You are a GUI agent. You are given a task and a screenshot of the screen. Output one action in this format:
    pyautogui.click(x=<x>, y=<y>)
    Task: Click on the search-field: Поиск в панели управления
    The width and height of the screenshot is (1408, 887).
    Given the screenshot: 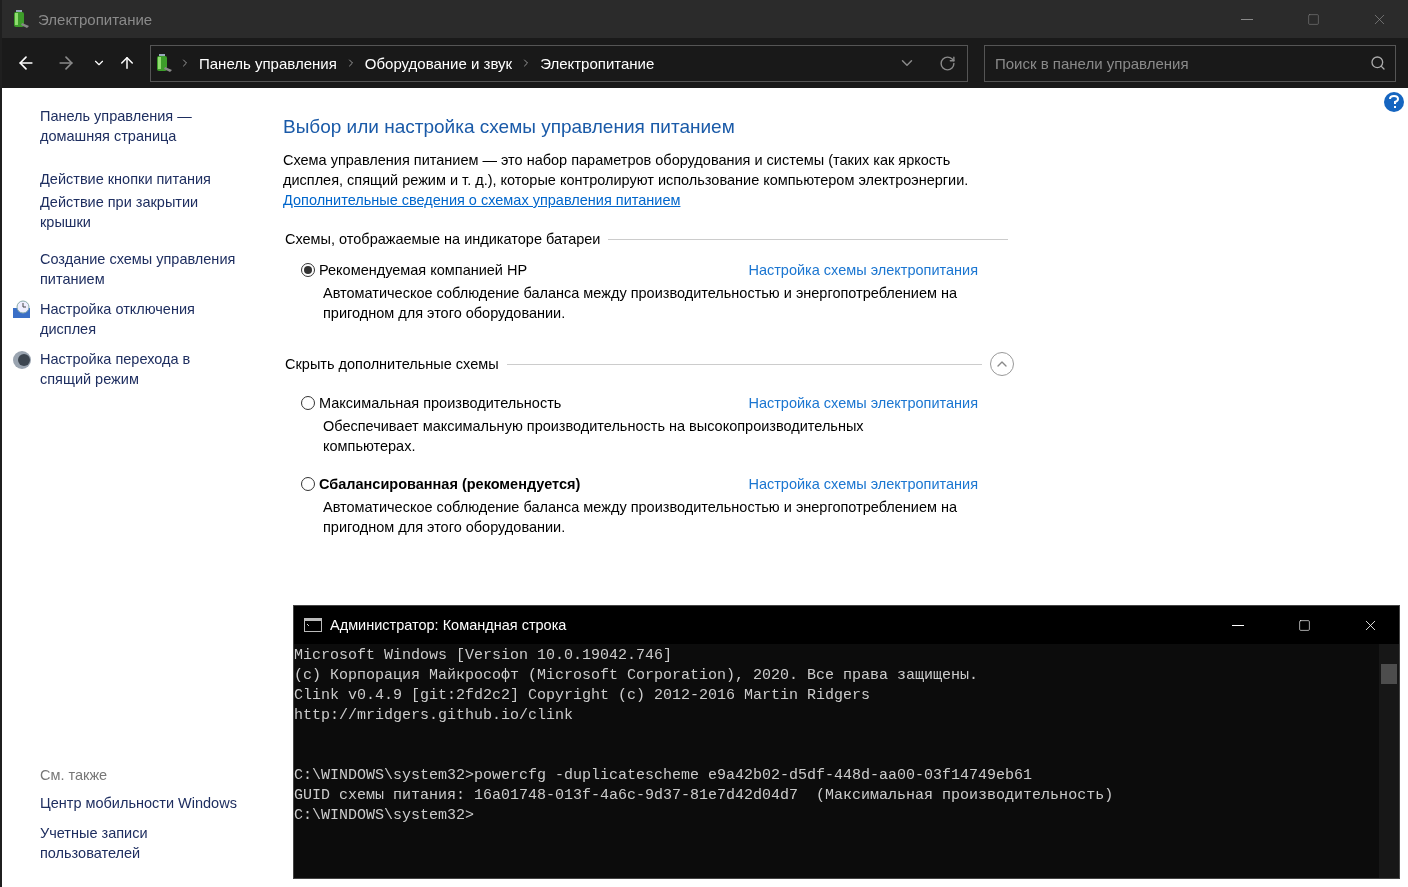 What is the action you would take?
    pyautogui.click(x=1190, y=63)
    